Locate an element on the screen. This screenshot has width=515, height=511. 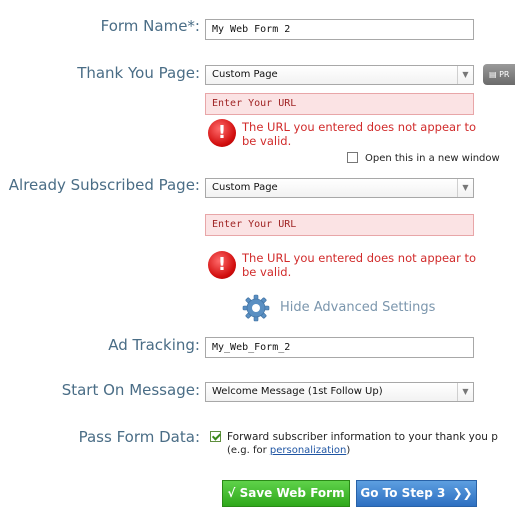
ad-tracking-label: Ad Tracking: is located at coordinates (154, 345).